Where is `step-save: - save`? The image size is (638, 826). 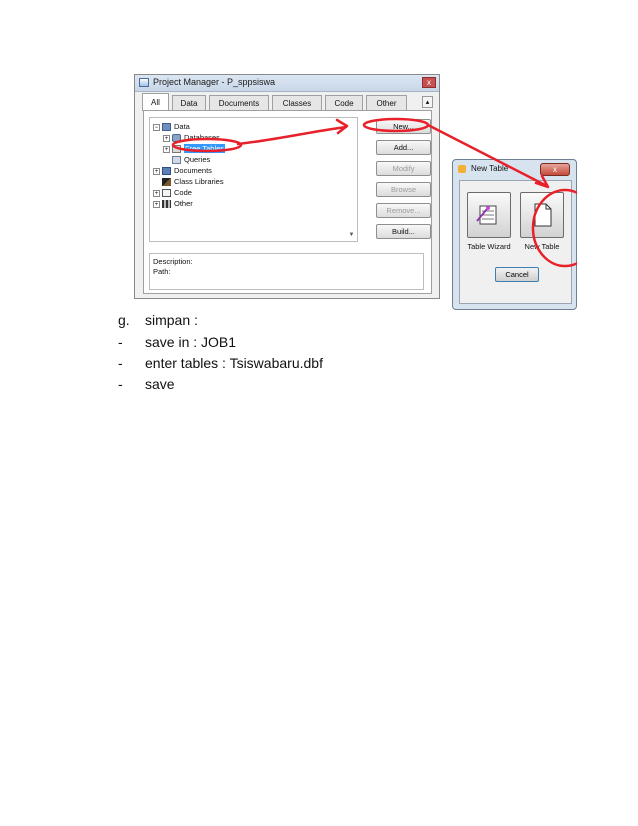
step-save: - save is located at coordinates (146, 384).